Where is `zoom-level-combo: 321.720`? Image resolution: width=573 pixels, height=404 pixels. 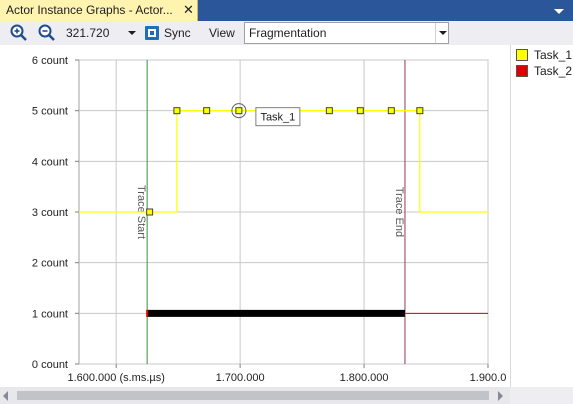 zoom-level-combo: 321.720 is located at coordinates (101, 33).